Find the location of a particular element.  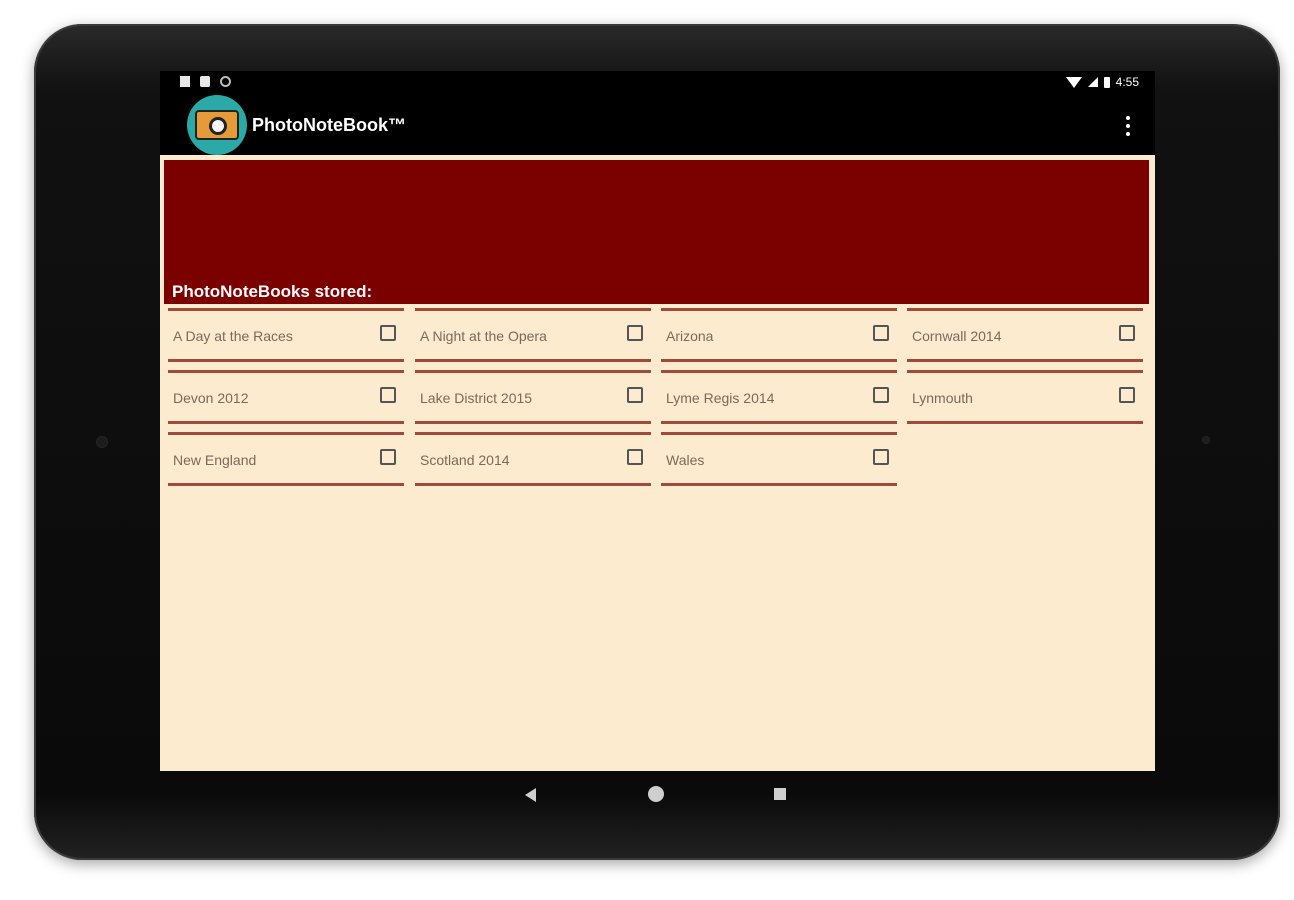

notebook-item: Lake District 2015 is located at coordinates (533, 397).